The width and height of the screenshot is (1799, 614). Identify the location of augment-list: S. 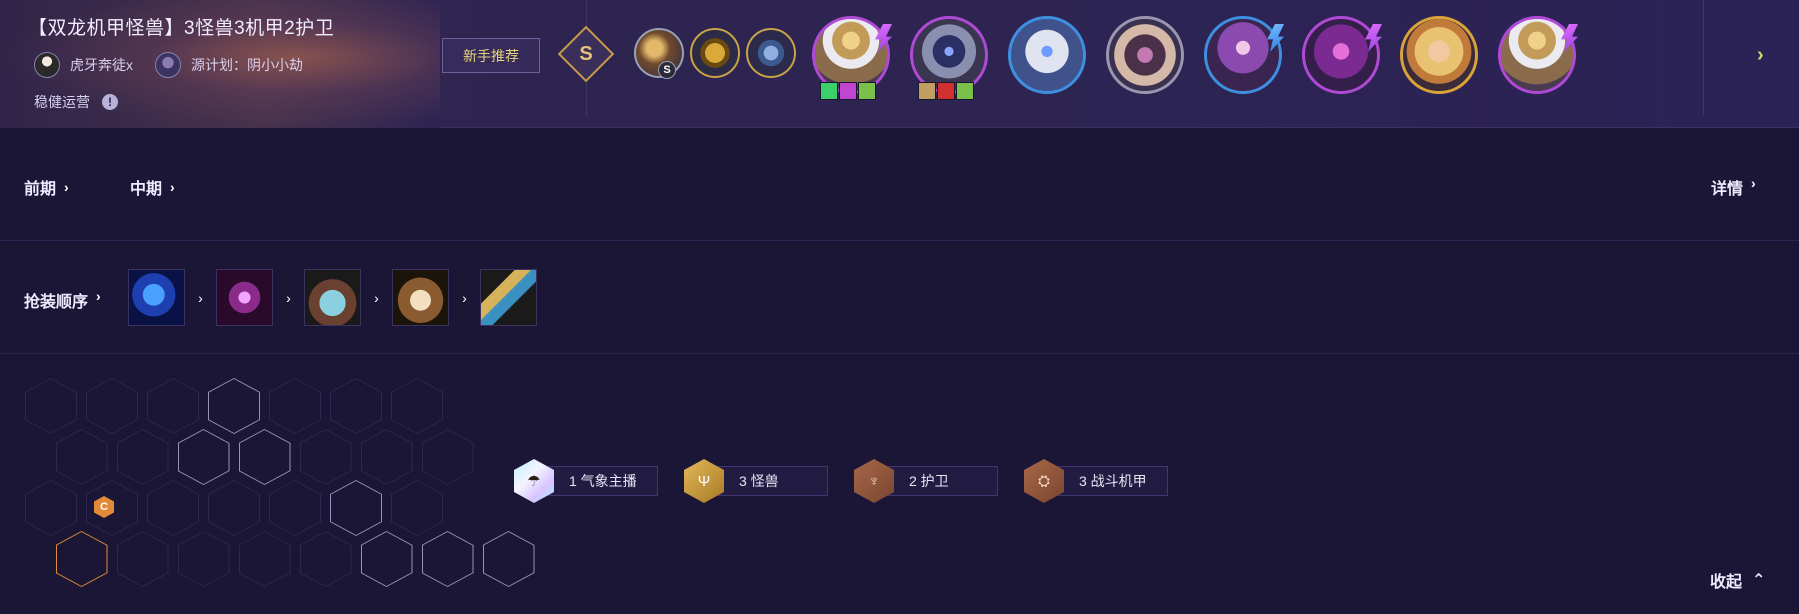
(715, 53).